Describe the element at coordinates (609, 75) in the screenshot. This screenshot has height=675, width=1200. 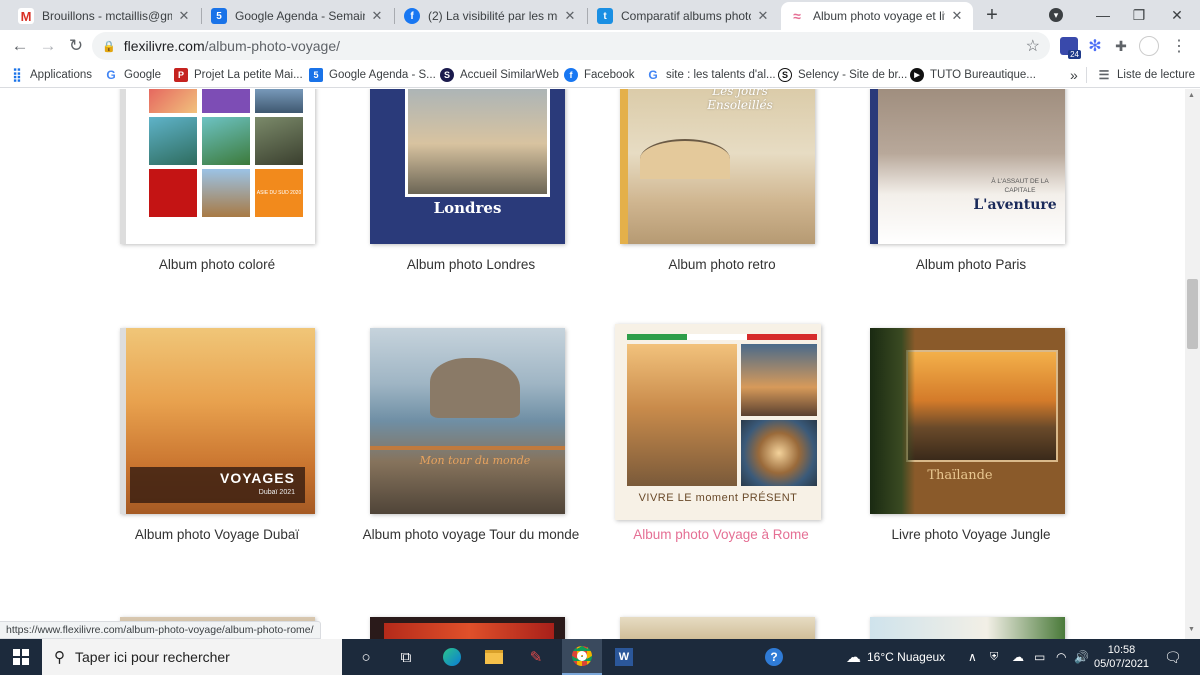
I see `bookmark-label: Facebook` at that location.